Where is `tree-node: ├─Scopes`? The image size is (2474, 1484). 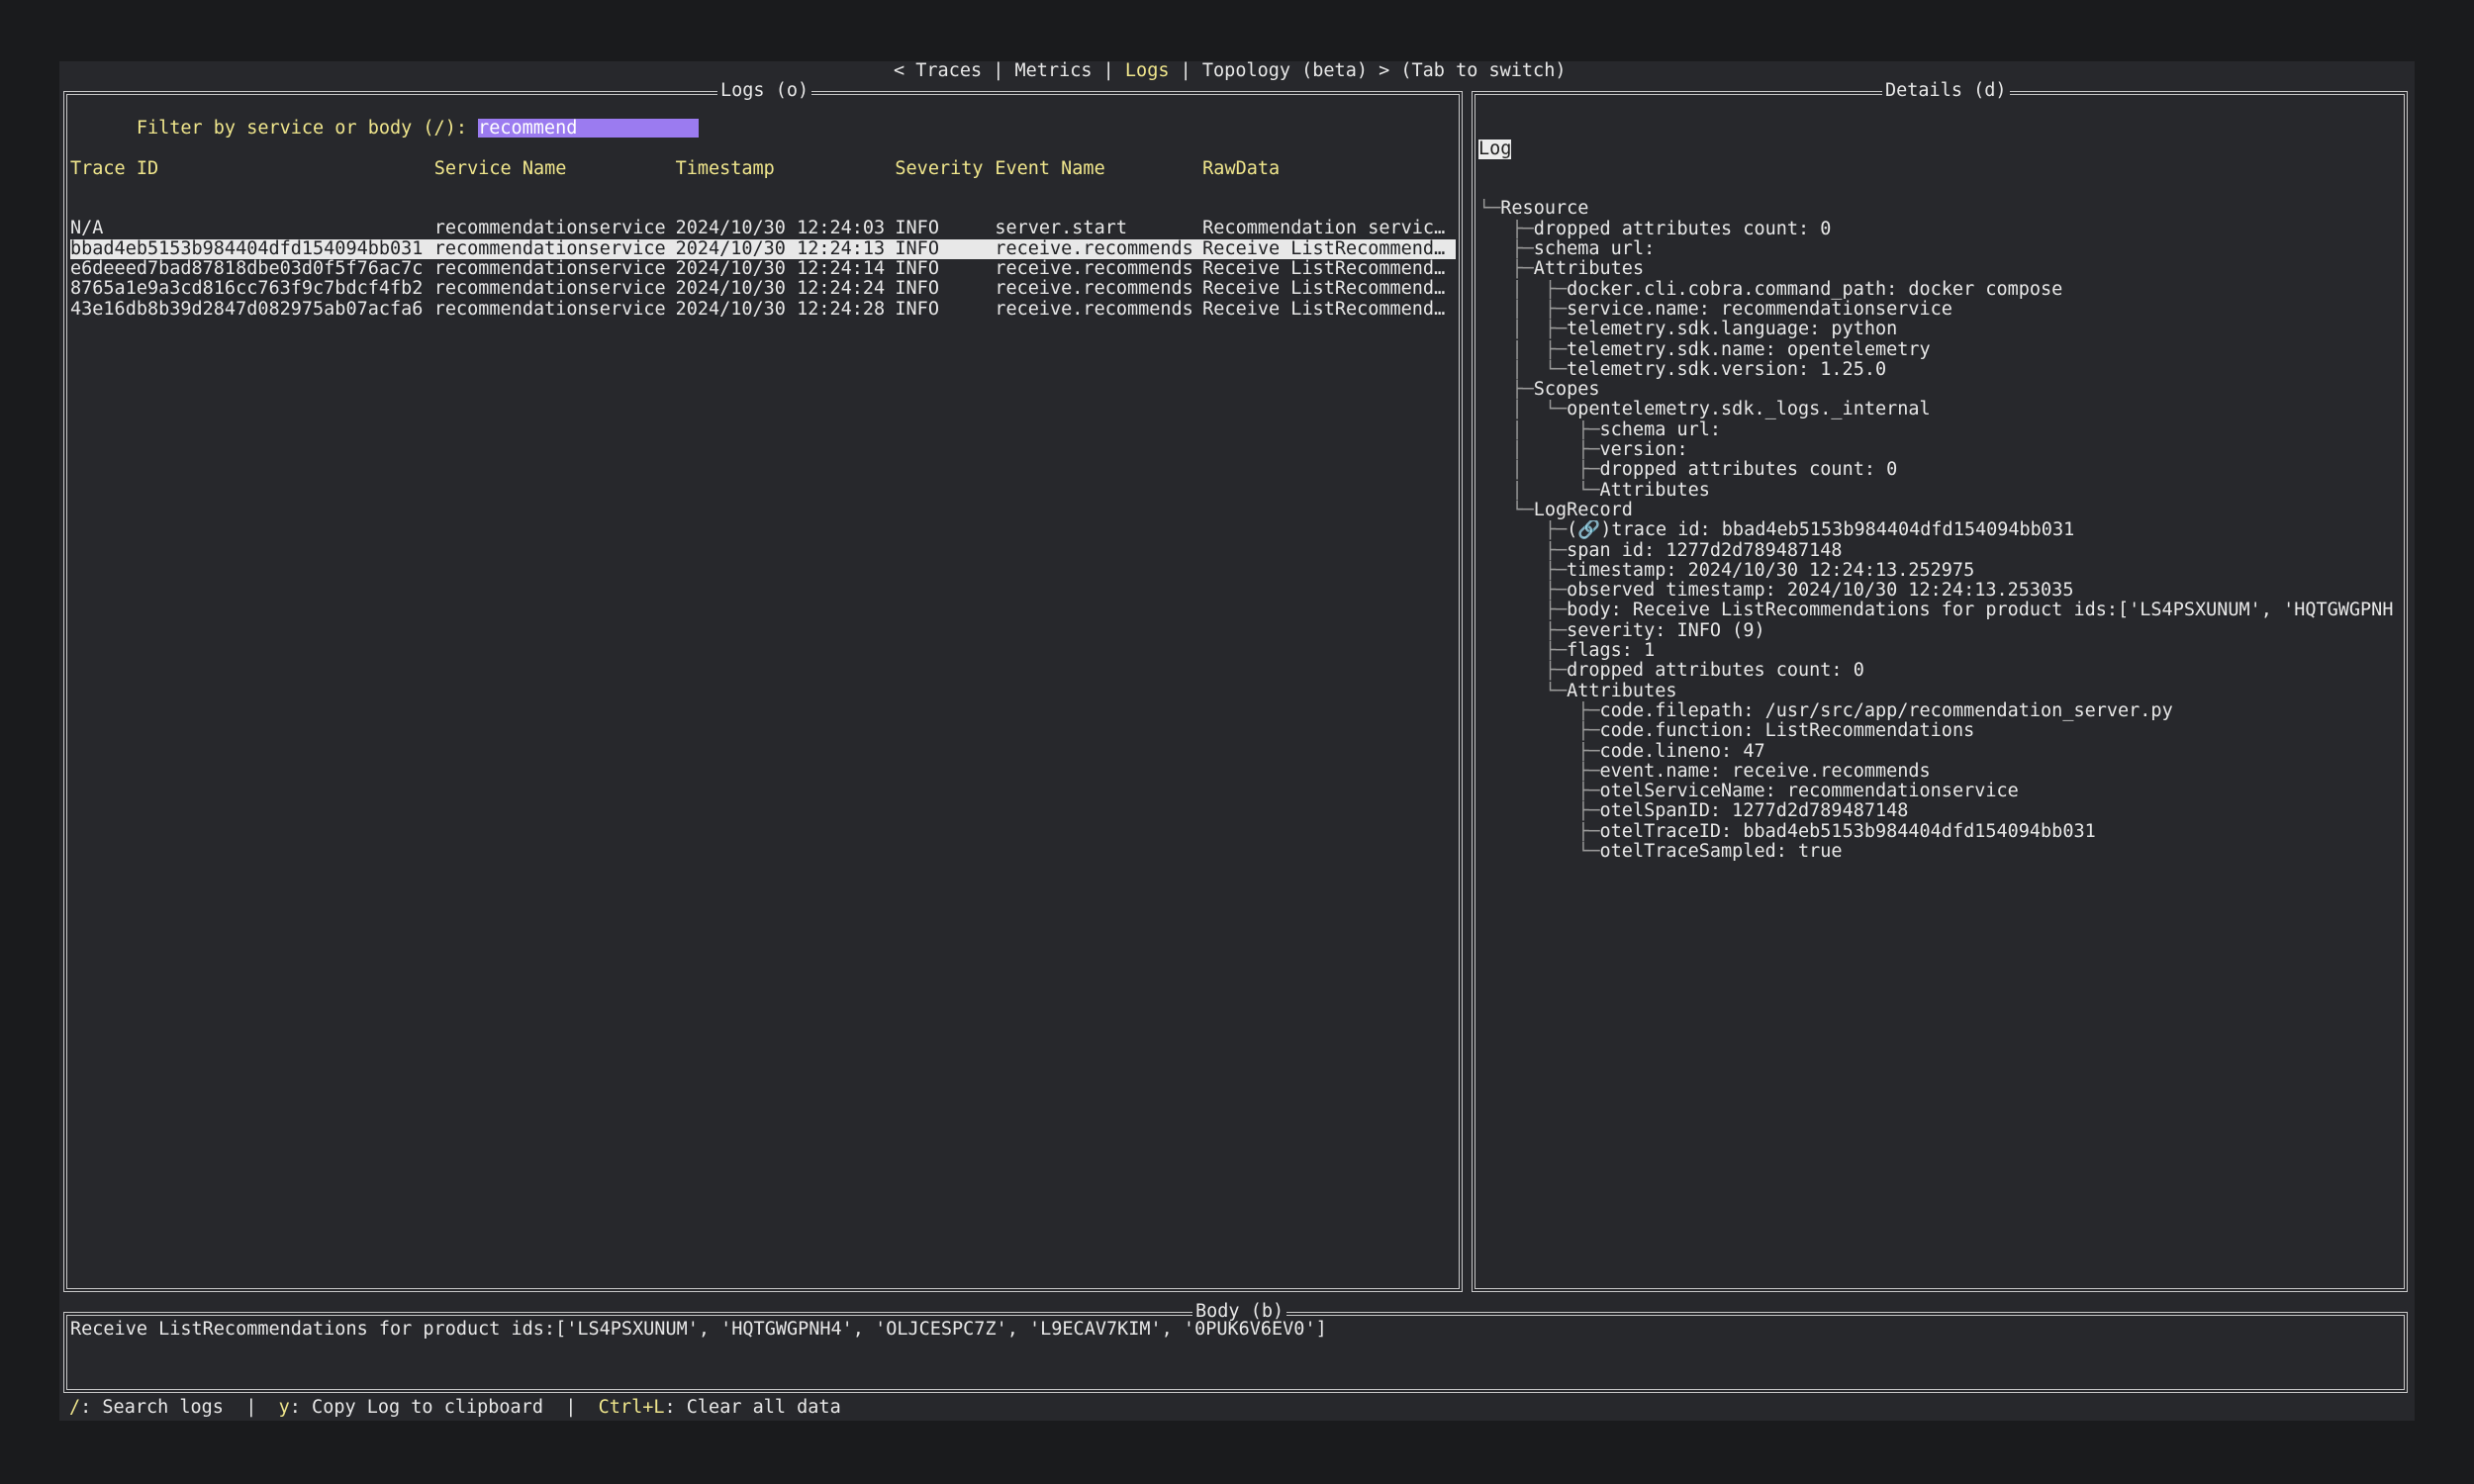 tree-node: ├─Scopes is located at coordinates (1941, 390).